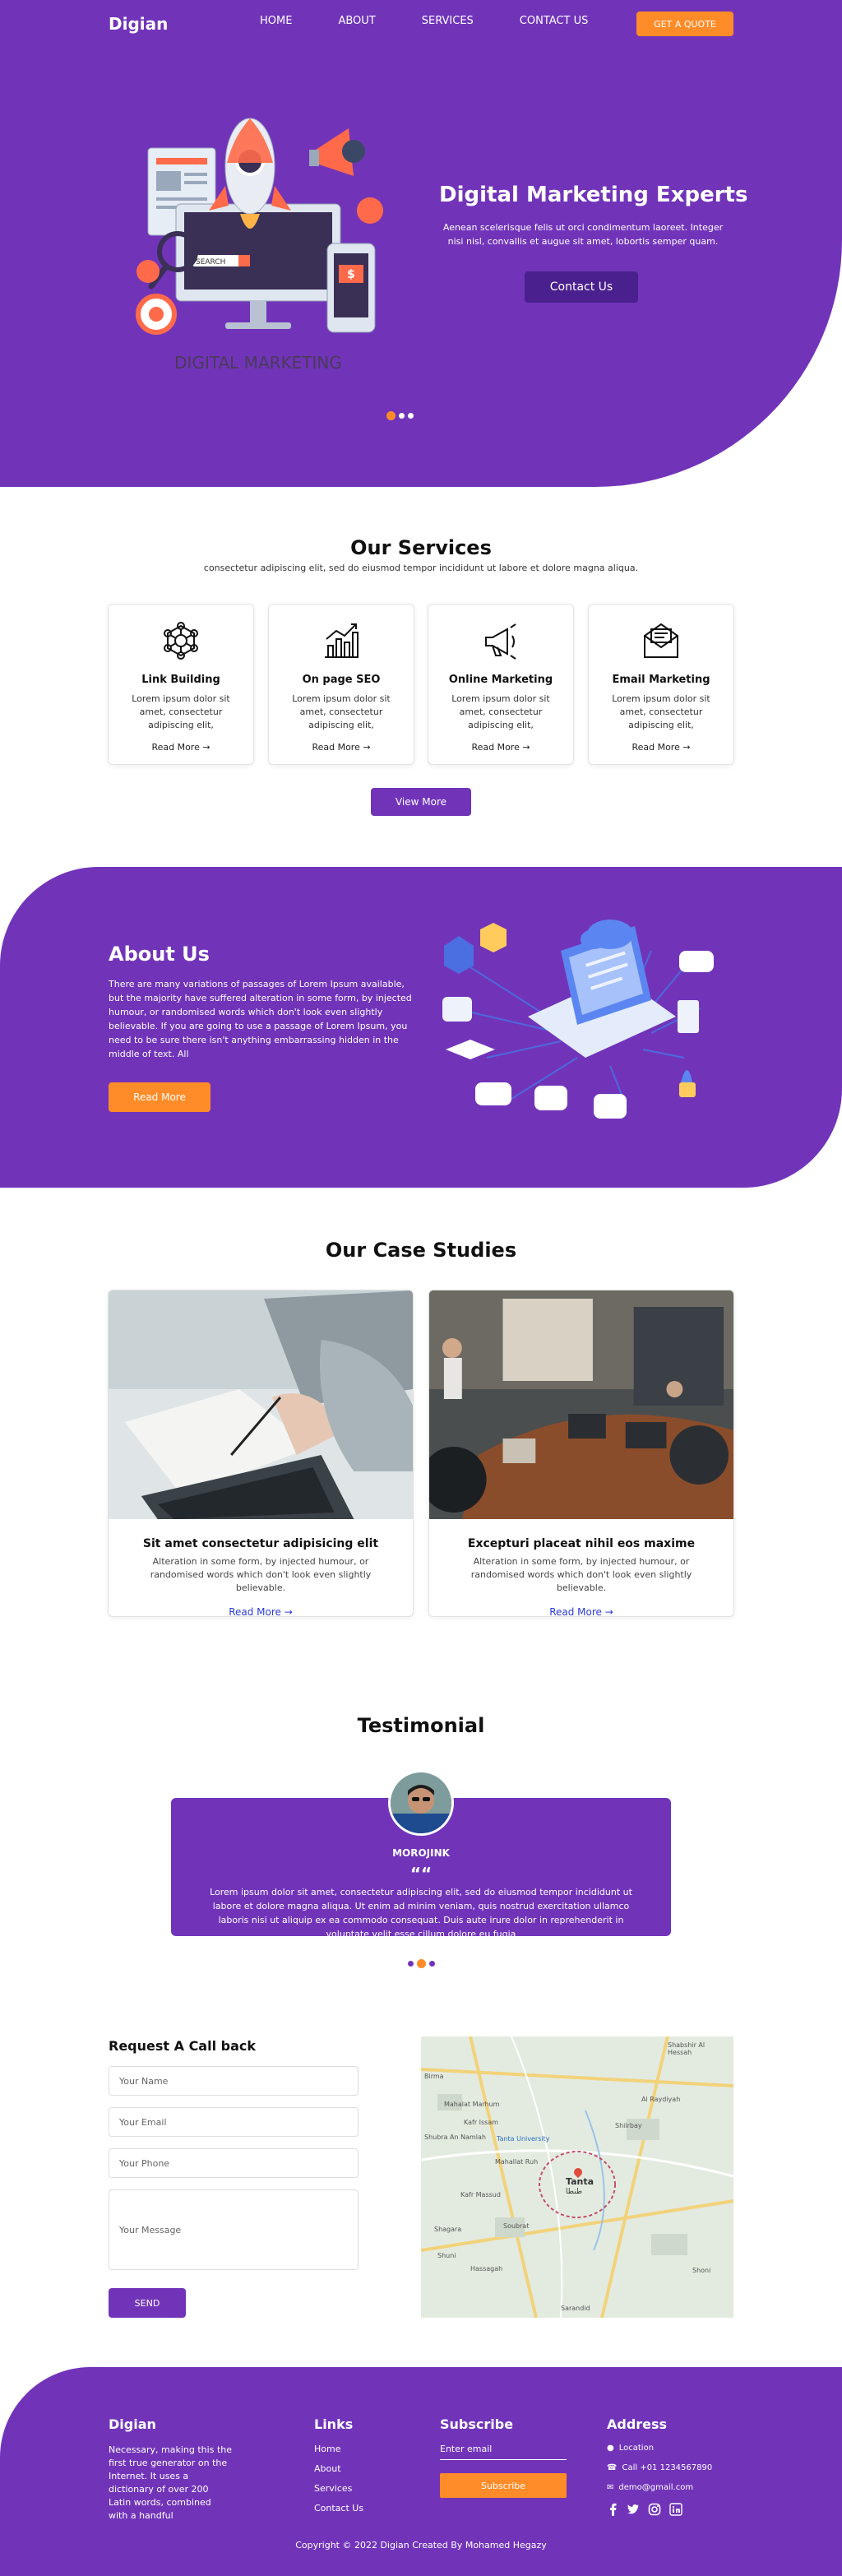 The image size is (842, 2576). What do you see at coordinates (261, 1405) in the screenshot?
I see `laptop-paperwork-photo` at bounding box center [261, 1405].